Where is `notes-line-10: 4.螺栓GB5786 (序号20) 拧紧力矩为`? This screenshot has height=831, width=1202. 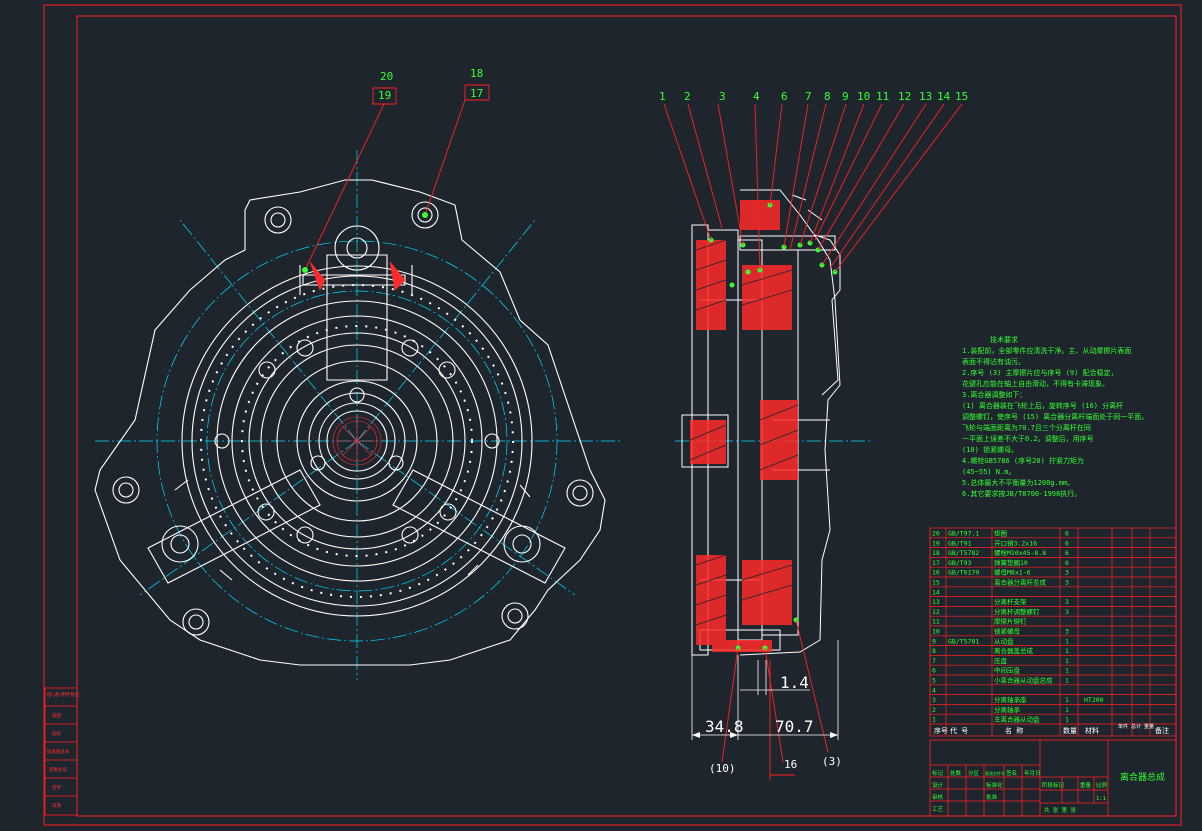
notes-line-10: 4.螺栓GB5786 (序号20) 拧紧力矩为 is located at coordinates (1023, 460).